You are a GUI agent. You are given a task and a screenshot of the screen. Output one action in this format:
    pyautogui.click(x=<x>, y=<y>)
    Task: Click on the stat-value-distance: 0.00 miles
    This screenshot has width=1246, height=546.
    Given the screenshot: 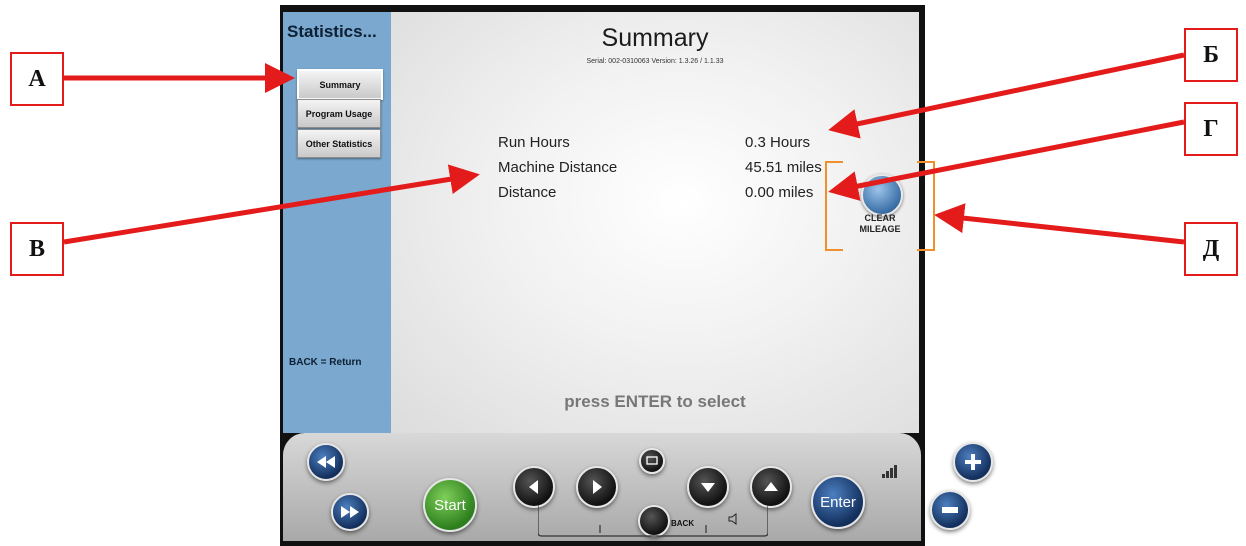 What is the action you would take?
    pyautogui.click(x=779, y=192)
    